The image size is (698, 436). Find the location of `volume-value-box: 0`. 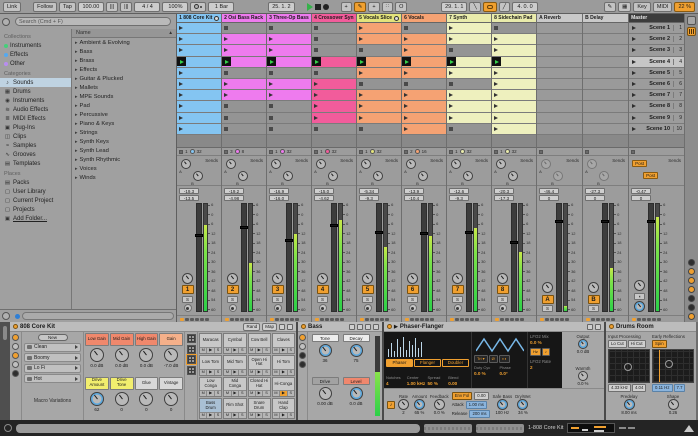

volume-value-box: 0 is located at coordinates (549, 198).